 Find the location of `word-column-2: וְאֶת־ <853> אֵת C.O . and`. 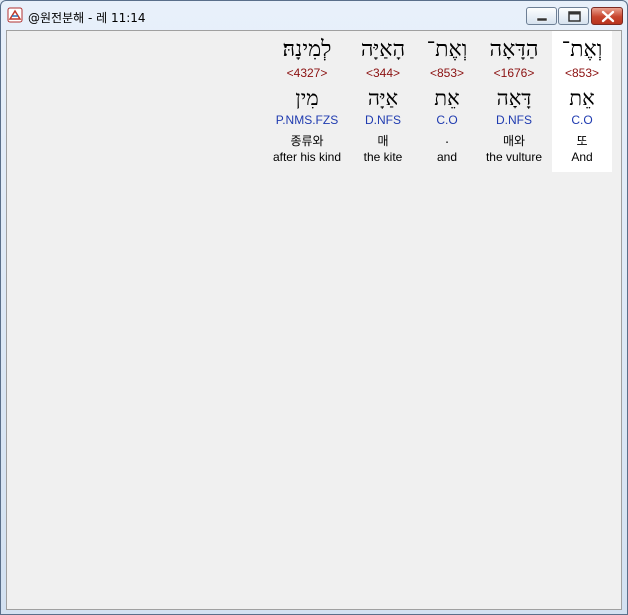

word-column-2: וְאֶת־ <853> אֵת C.O . and is located at coordinates (447, 101).